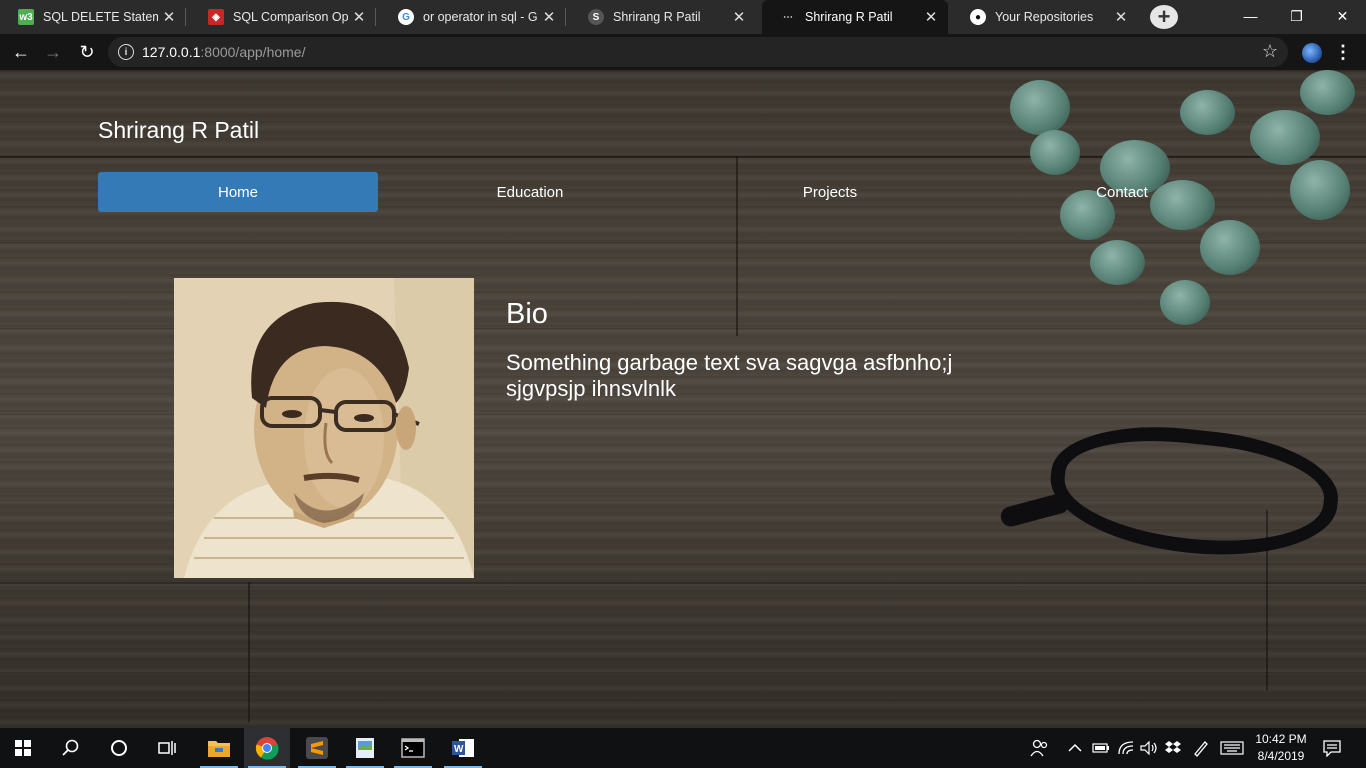 The height and width of the screenshot is (768, 1366). What do you see at coordinates (238, 192) in the screenshot?
I see `nav-home: Home` at bounding box center [238, 192].